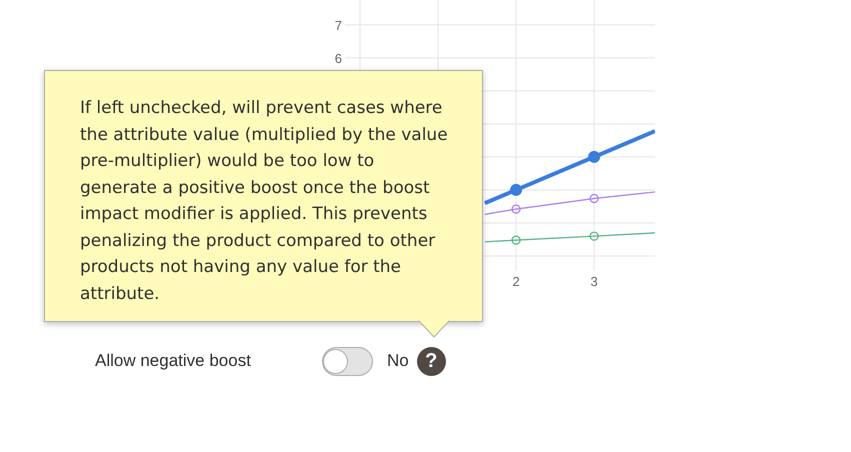 This screenshot has height=452, width=851. Describe the element at coordinates (594, 281) in the screenshot. I see `x-tick-label: 3` at that location.